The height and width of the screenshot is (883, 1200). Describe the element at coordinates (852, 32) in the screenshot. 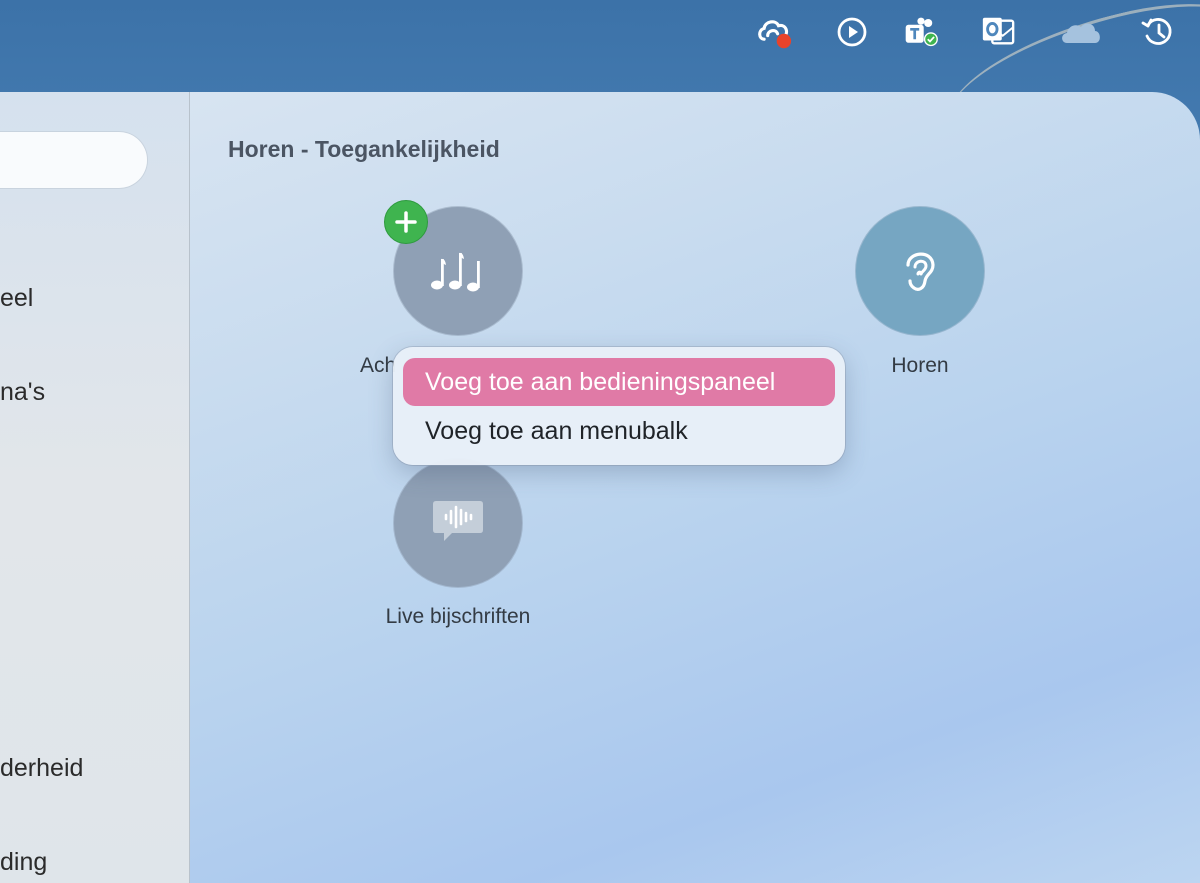

I see `play-circle-icon` at that location.